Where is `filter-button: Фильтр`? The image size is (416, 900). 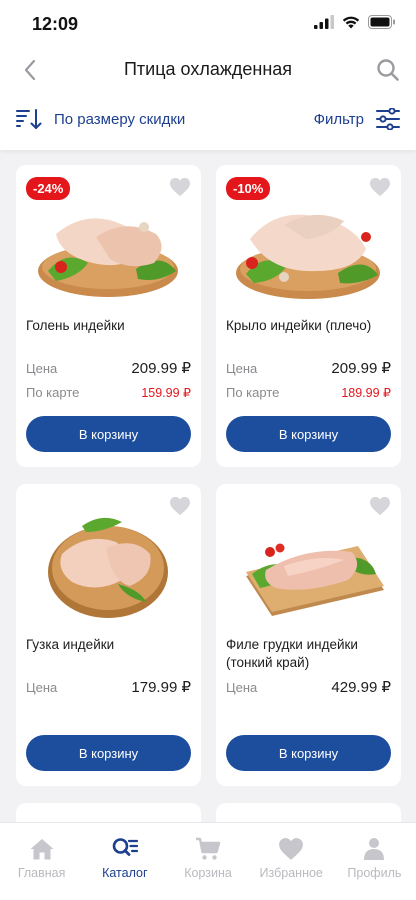 filter-button: Фильтр is located at coordinates (357, 119).